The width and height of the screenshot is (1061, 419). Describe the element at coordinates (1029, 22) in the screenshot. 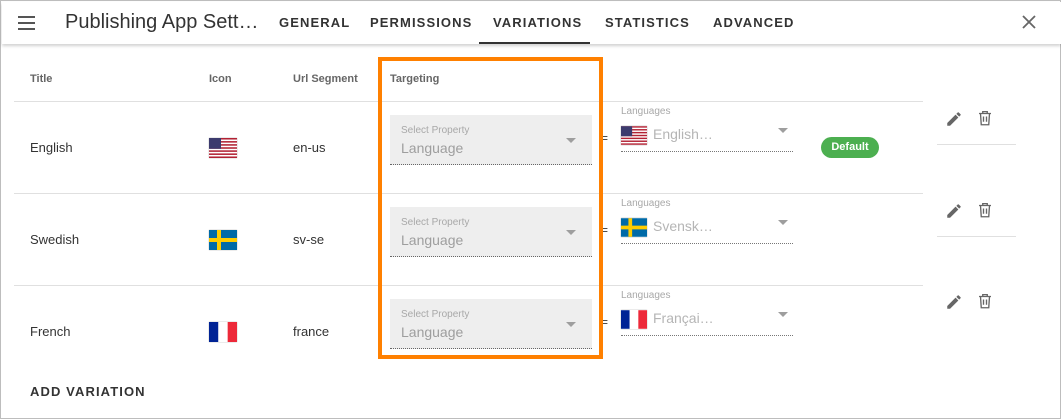

I see `close-icon` at that location.